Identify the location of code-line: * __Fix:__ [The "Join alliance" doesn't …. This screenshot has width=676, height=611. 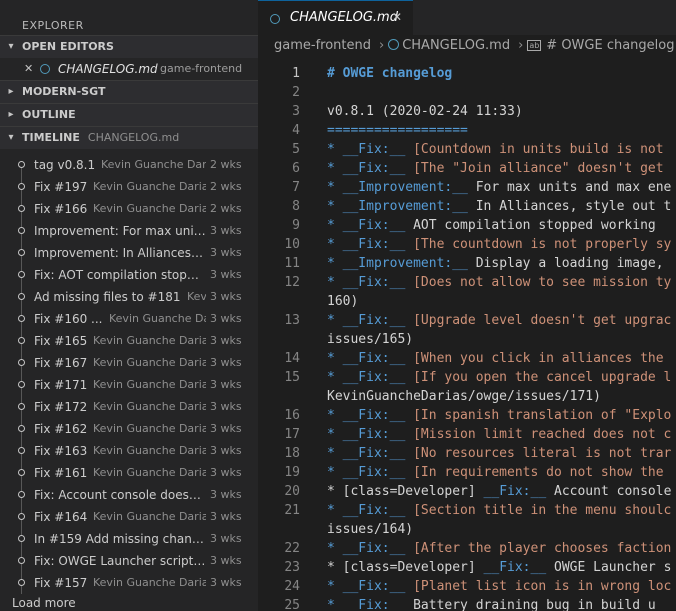
(495, 168).